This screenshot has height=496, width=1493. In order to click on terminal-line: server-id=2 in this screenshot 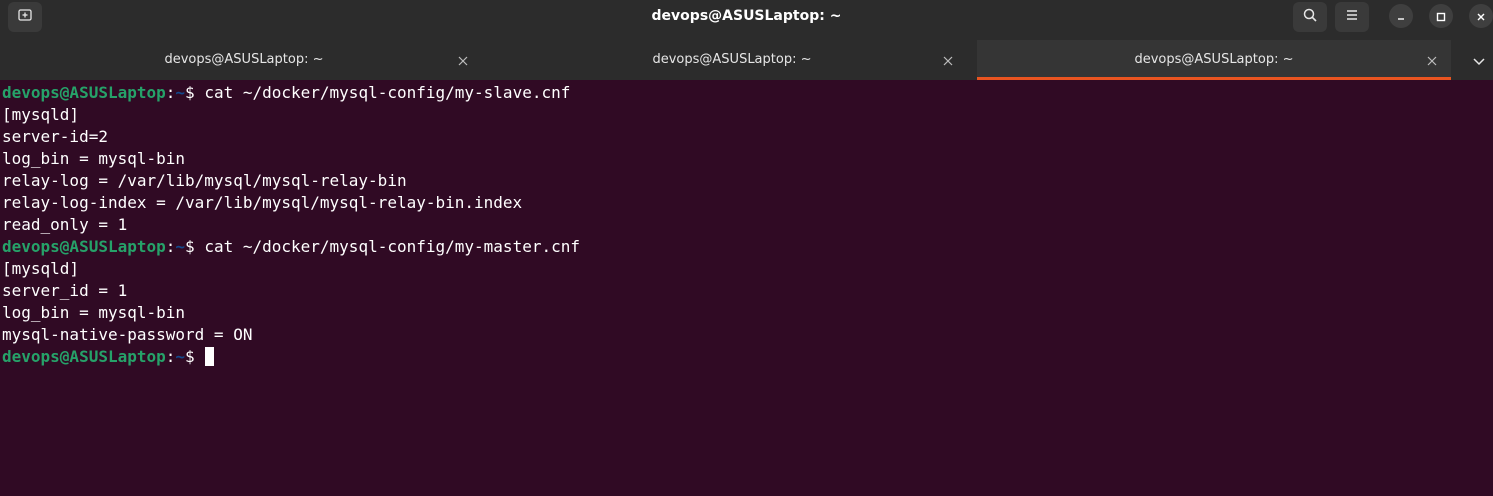, I will do `click(55, 136)`.